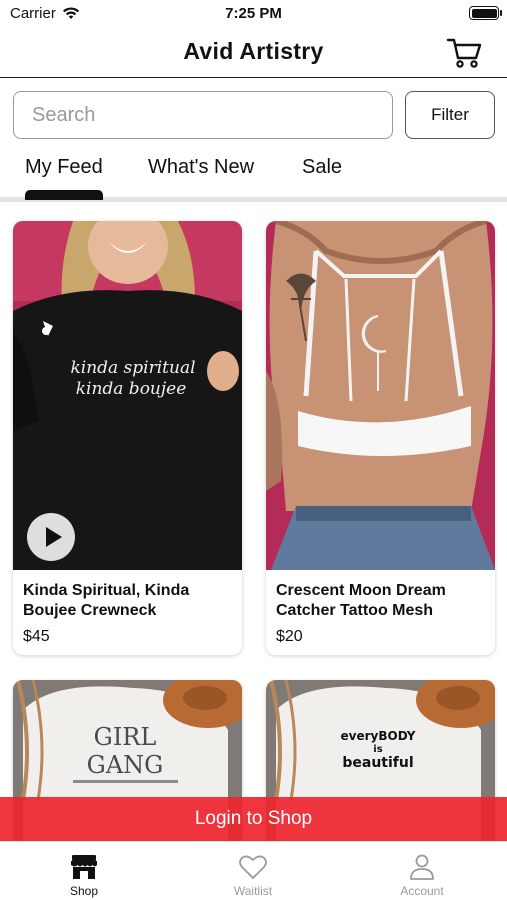 This screenshot has height=900, width=507. I want to click on filter-button: Filter, so click(450, 115).